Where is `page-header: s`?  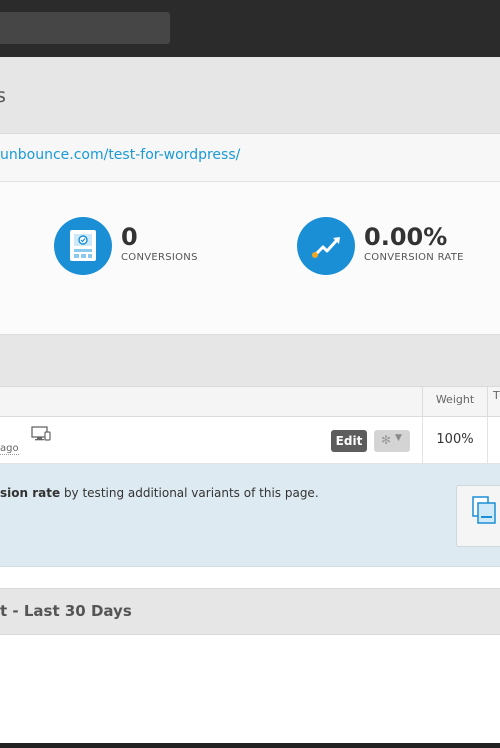
page-header: s is located at coordinates (250, 95).